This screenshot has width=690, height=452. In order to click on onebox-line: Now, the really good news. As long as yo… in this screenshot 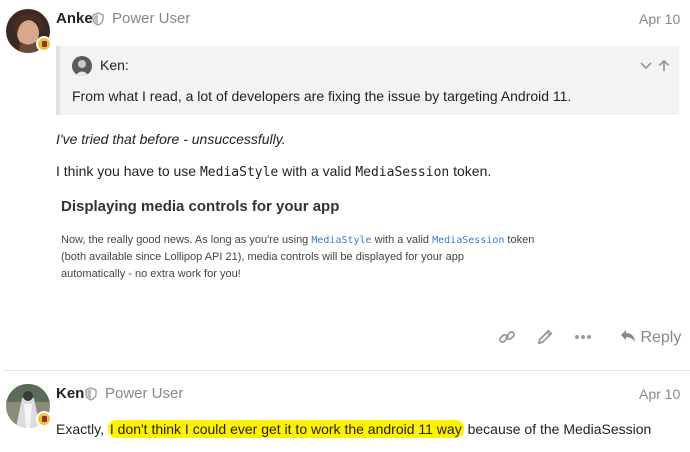, I will do `click(297, 240)`.